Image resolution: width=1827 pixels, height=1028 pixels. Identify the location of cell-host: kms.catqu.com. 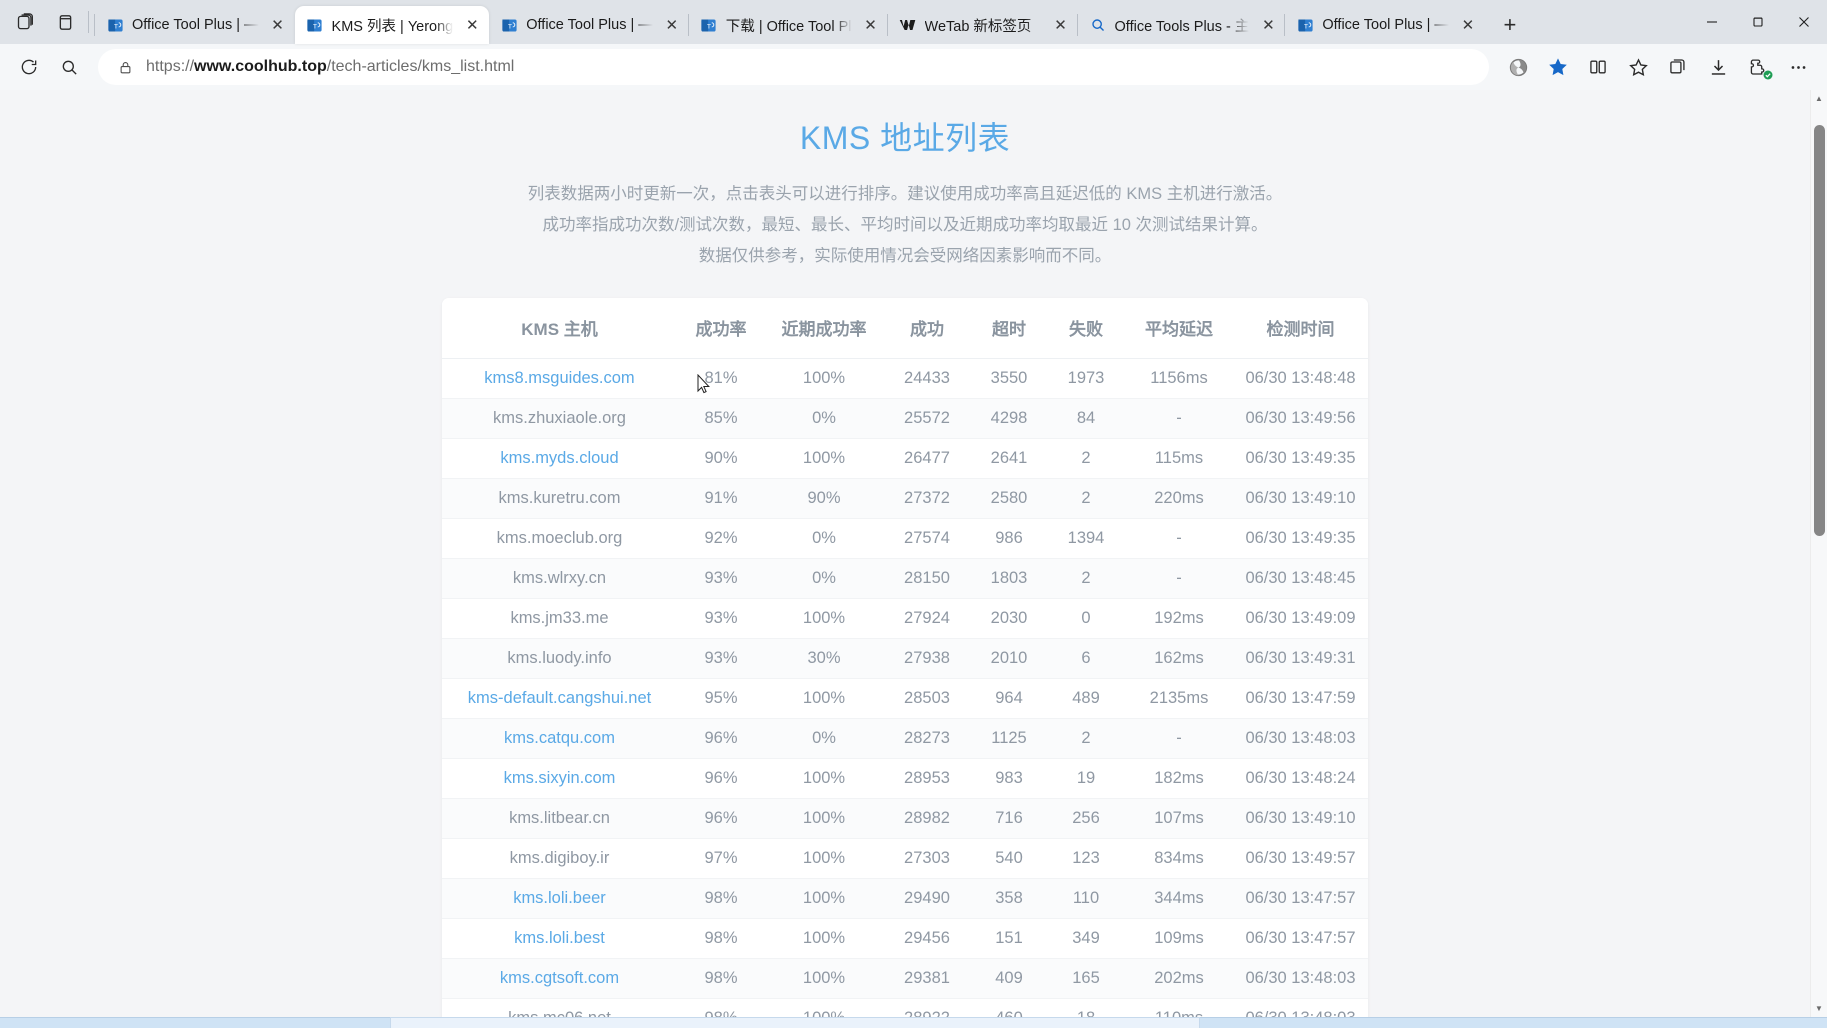
(559, 738).